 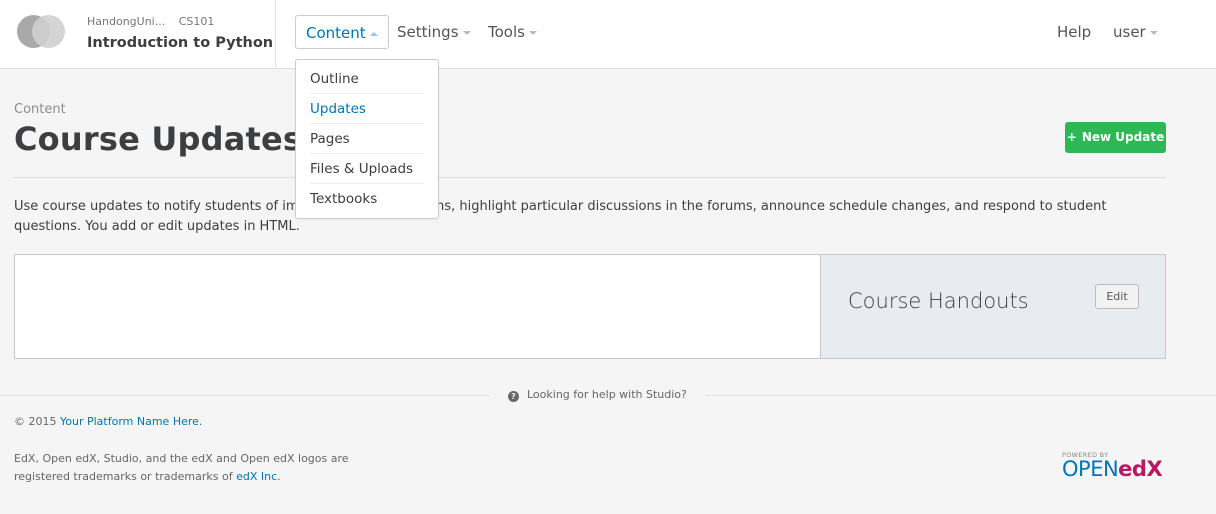 I want to click on page-title: Course Updates, so click(x=158, y=139).